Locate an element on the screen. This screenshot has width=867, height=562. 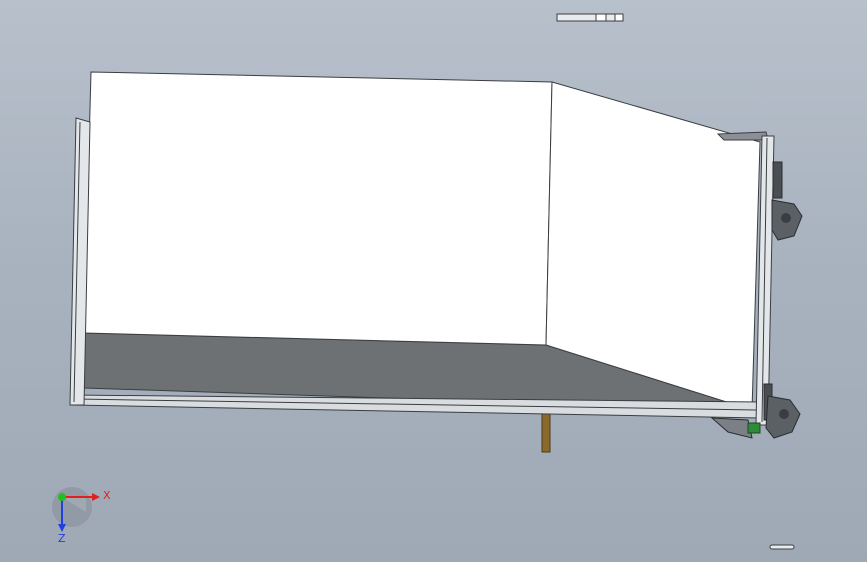
orientation-triad: X Z is located at coordinates (81, 516).